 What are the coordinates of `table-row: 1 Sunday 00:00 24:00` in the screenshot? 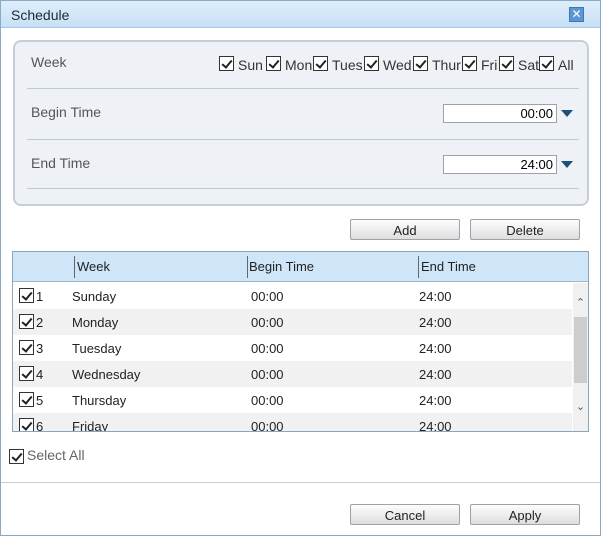 It's located at (292, 296).